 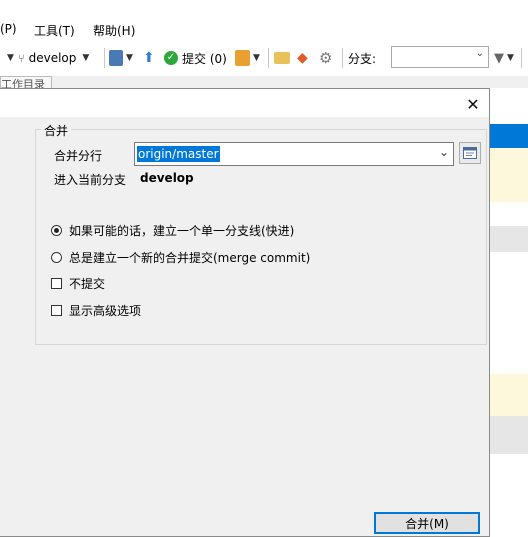 What do you see at coordinates (167, 178) in the screenshot?
I see `current-branch-value: develop` at bounding box center [167, 178].